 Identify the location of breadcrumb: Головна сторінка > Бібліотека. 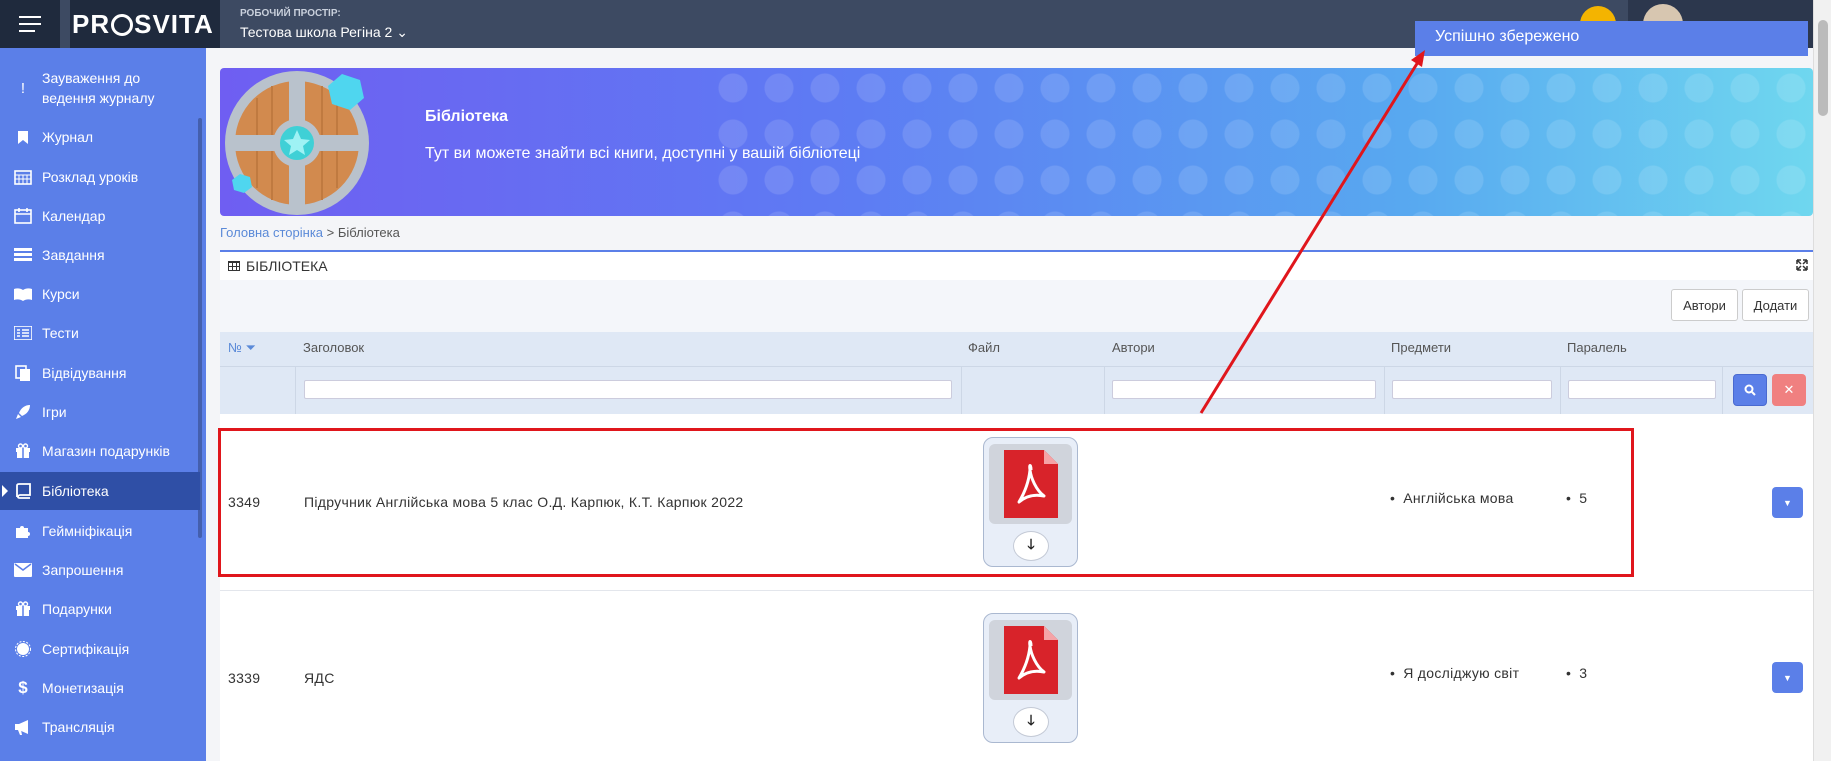
(310, 232).